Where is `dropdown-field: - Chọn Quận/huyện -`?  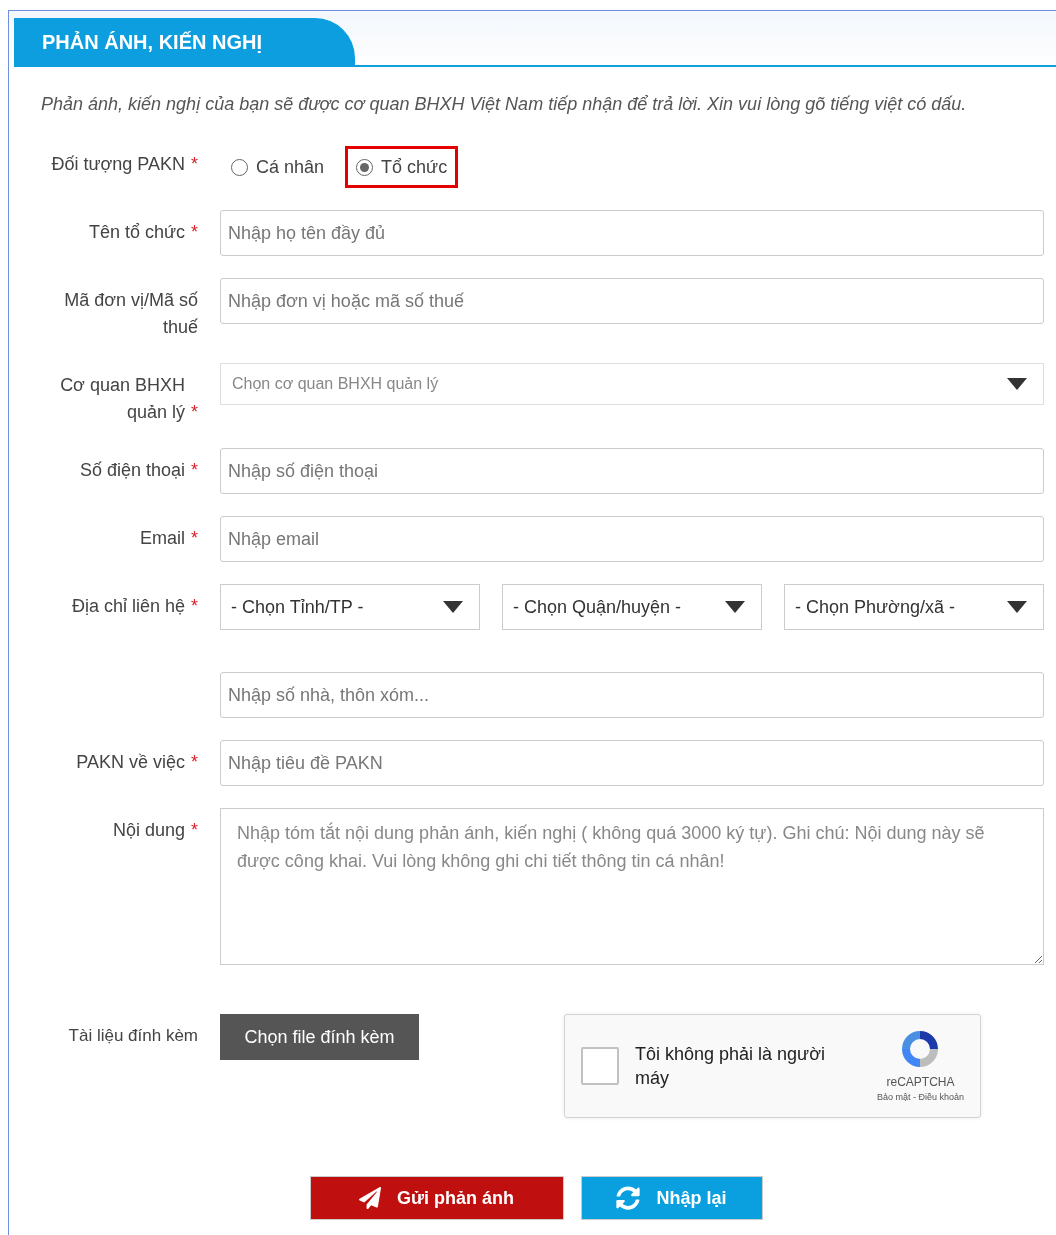
dropdown-field: - Chọn Quận/huyện - is located at coordinates (632, 607).